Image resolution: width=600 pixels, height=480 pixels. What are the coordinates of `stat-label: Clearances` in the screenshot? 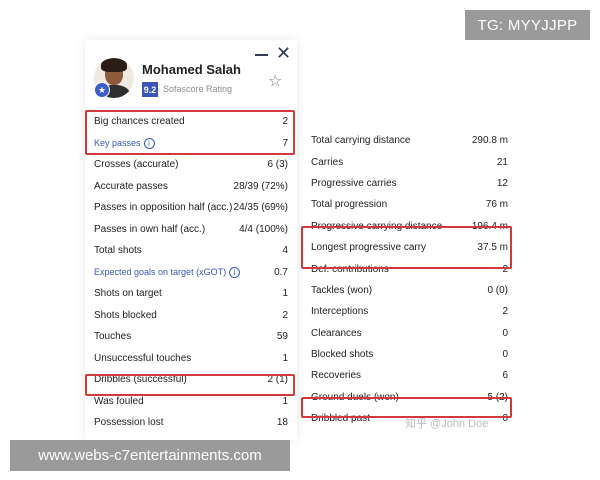 It's located at (336, 333).